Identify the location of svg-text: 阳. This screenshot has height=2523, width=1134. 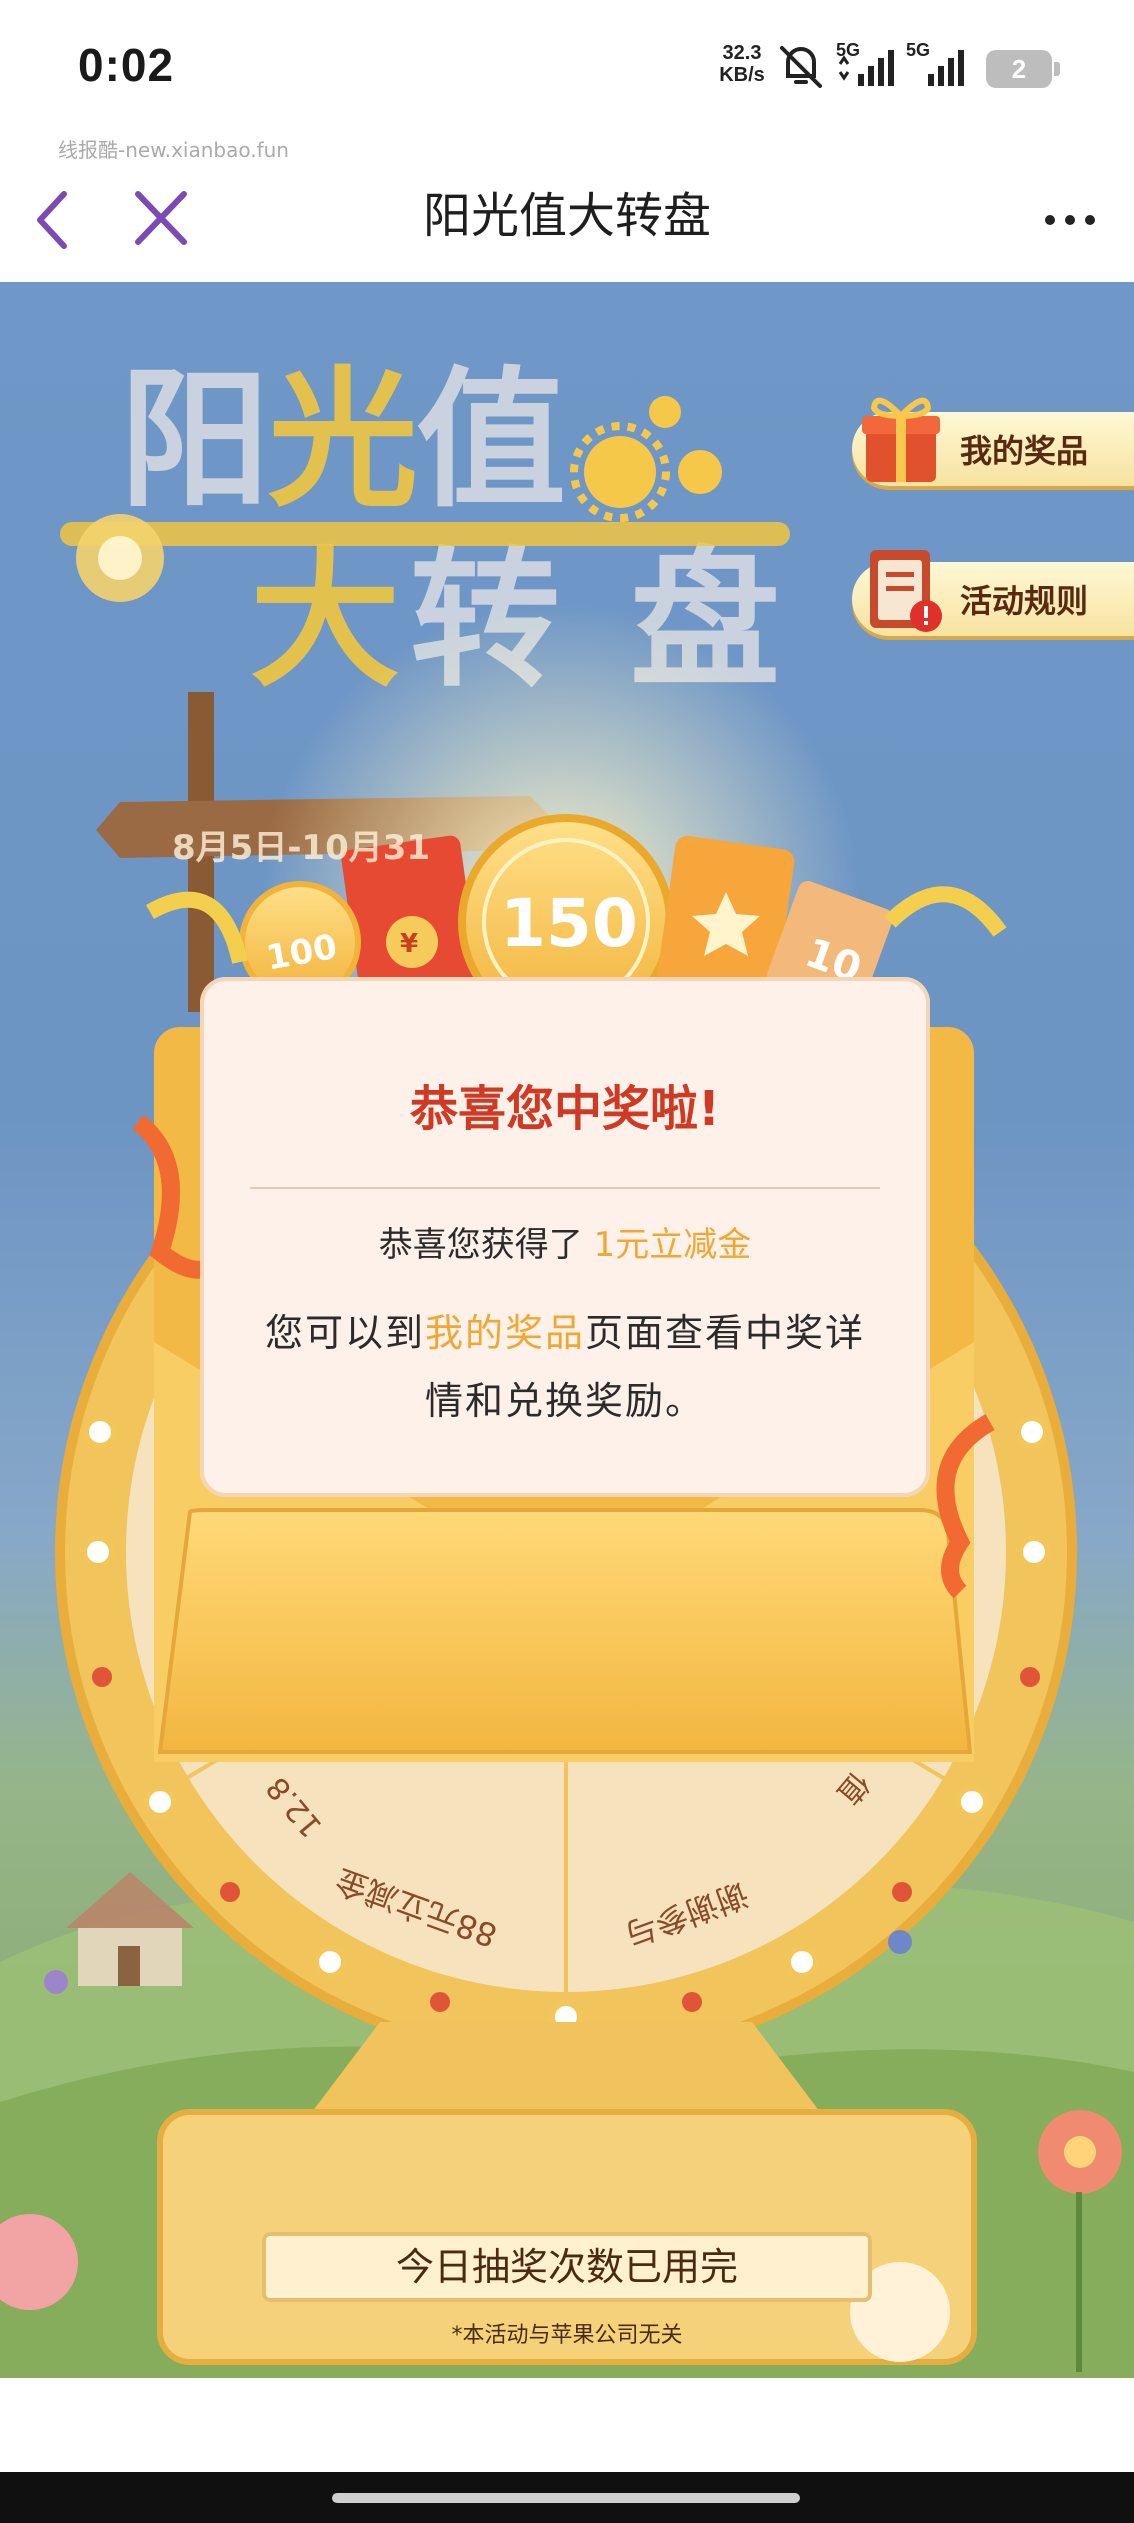
(195, 441).